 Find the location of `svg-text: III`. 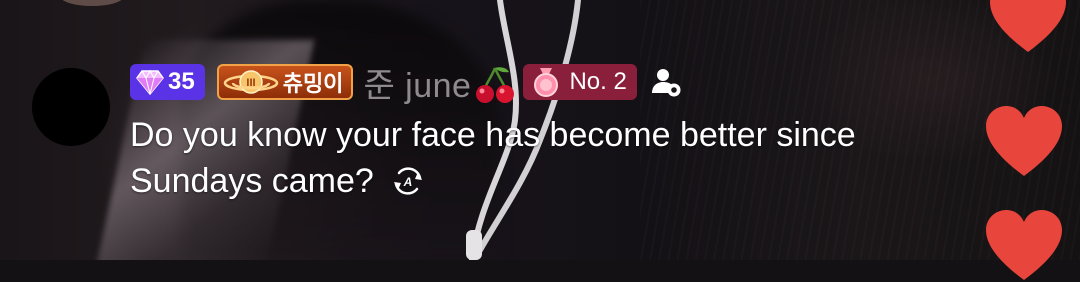

svg-text: III is located at coordinates (250, 83).